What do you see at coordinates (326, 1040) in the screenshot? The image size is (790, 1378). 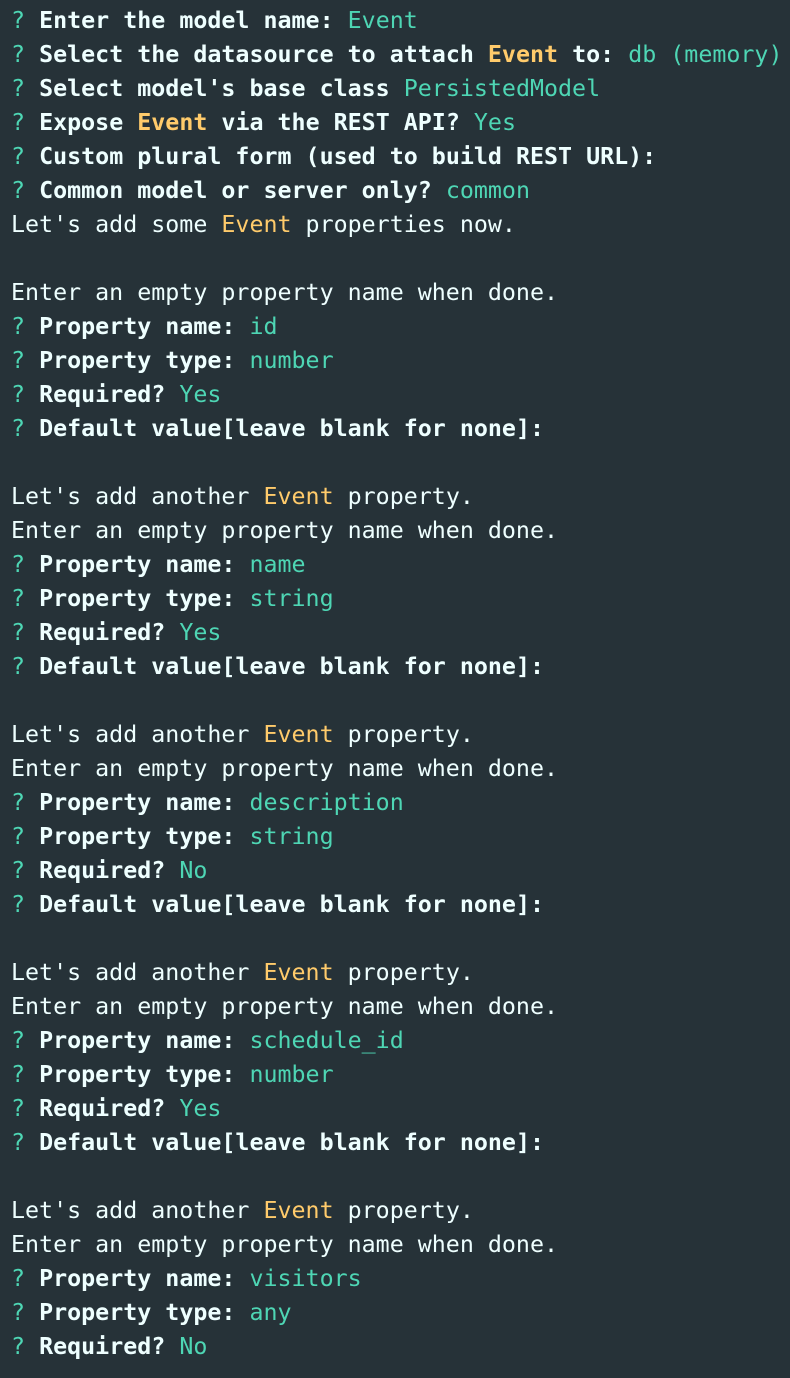 I see `property-name-value: schedule_id` at bounding box center [326, 1040].